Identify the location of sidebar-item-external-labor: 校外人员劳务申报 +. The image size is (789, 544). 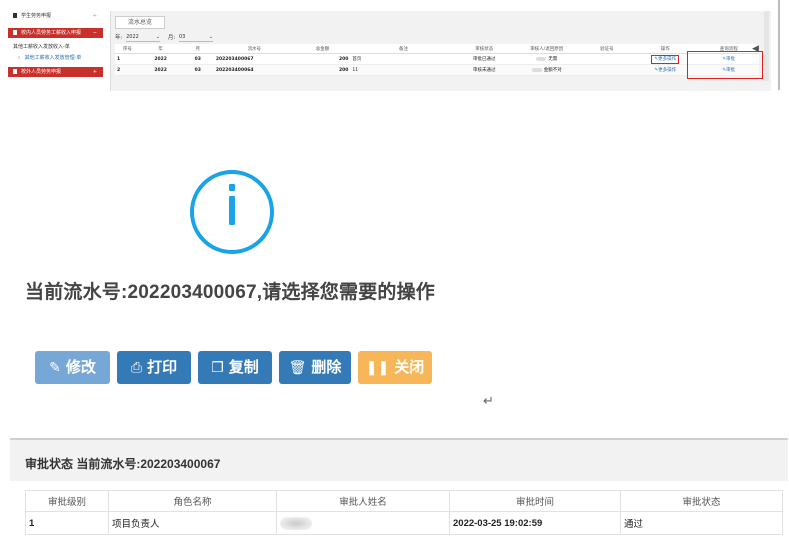
(55, 72).